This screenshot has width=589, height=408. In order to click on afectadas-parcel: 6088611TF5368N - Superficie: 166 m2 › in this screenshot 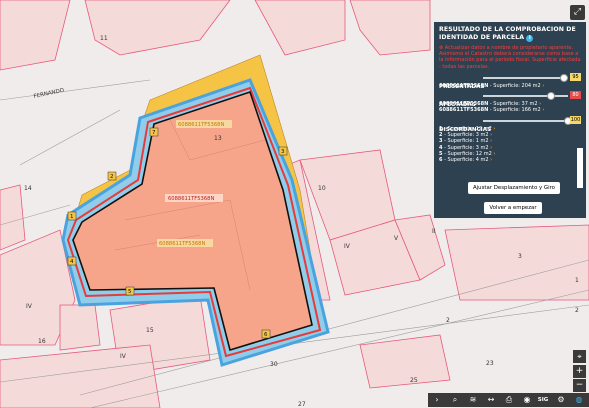, I will do `click(492, 110)`.